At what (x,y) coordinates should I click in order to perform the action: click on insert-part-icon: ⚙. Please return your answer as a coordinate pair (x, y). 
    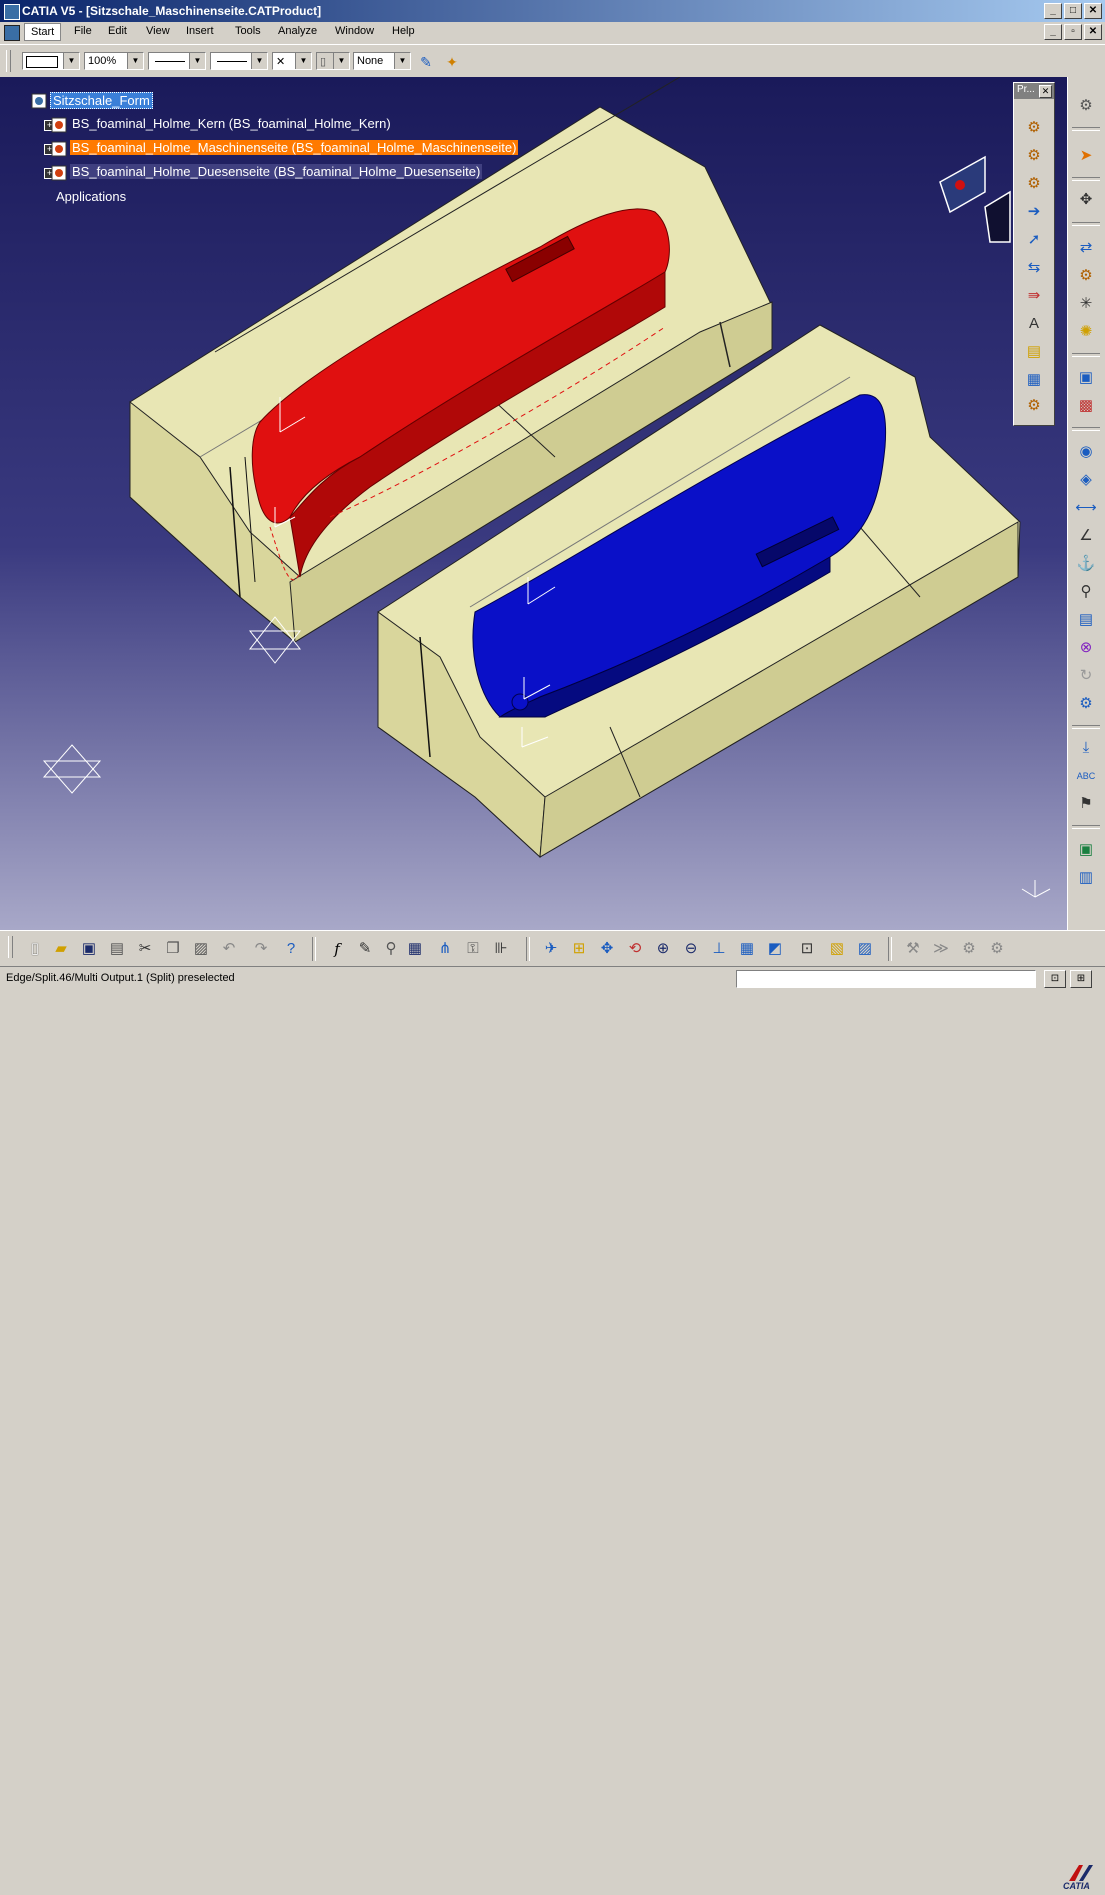
    Looking at the image, I should click on (1034, 184).